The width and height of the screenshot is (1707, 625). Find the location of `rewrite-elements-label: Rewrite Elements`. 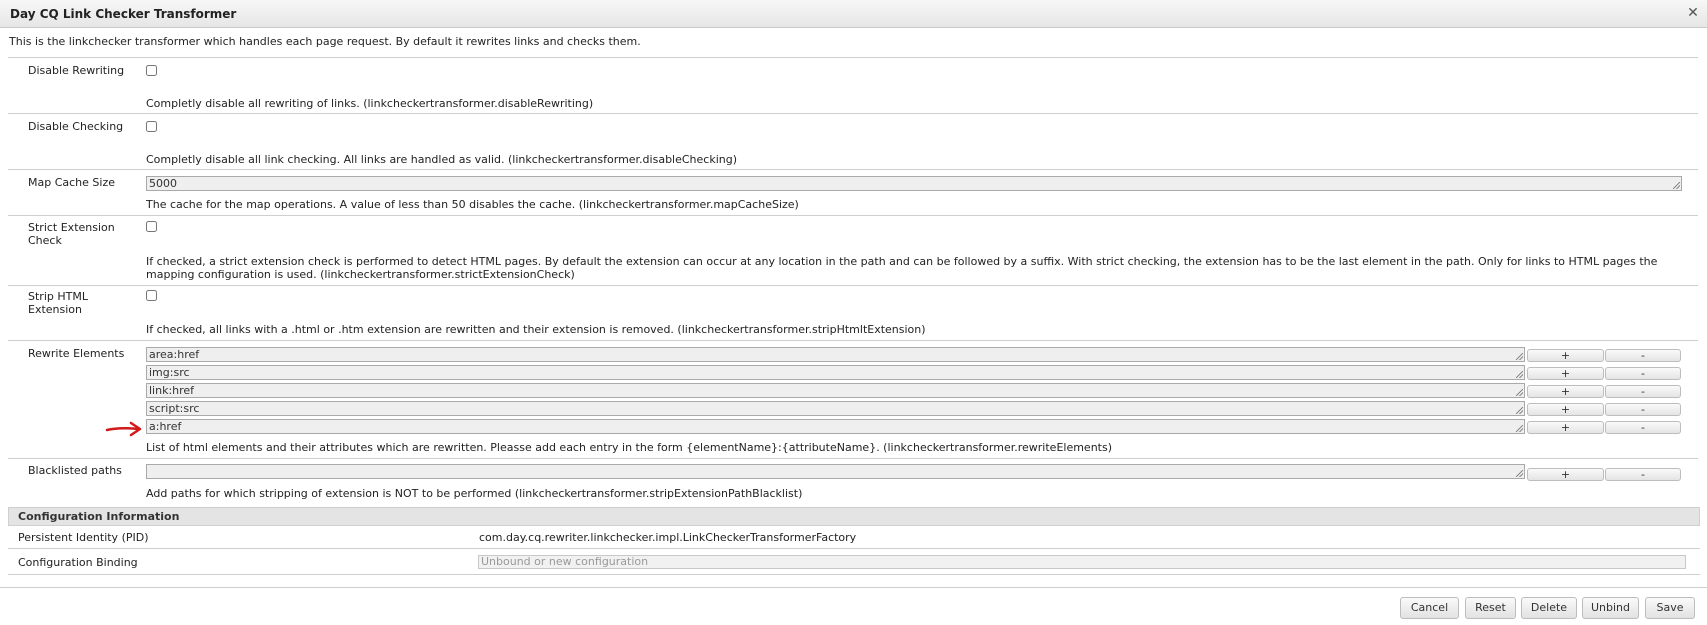

rewrite-elements-label: Rewrite Elements is located at coordinates (76, 353).